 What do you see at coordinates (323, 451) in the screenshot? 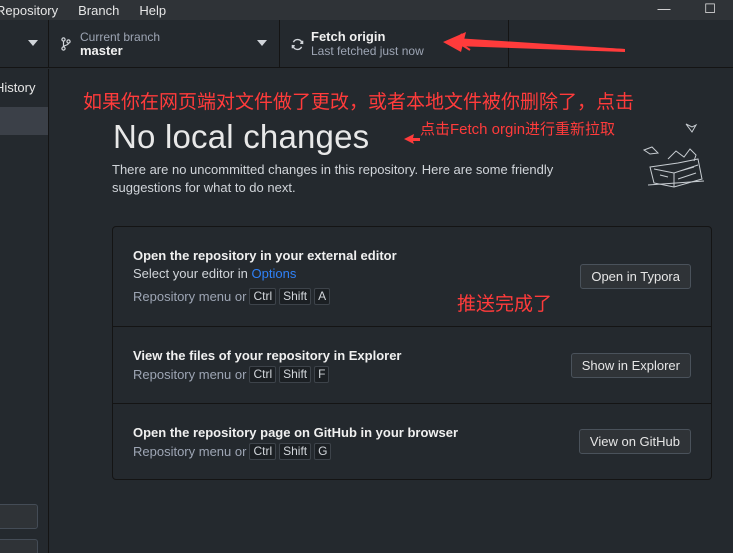
I see `kbd-key: G` at bounding box center [323, 451].